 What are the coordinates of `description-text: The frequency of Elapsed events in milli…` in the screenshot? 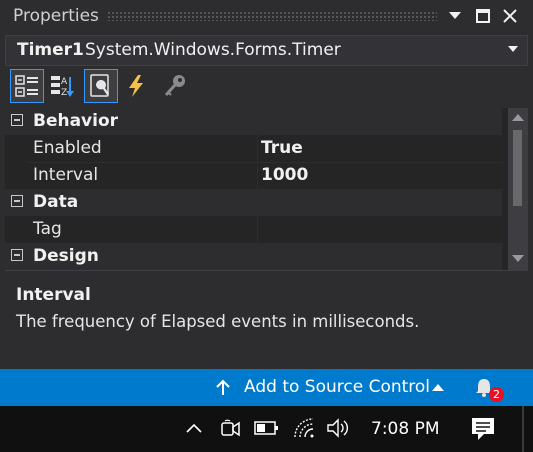 It's located at (218, 321).